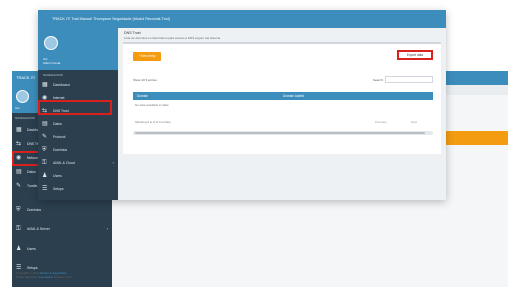  I want to click on horizontal-scrollbar, so click(283, 133).